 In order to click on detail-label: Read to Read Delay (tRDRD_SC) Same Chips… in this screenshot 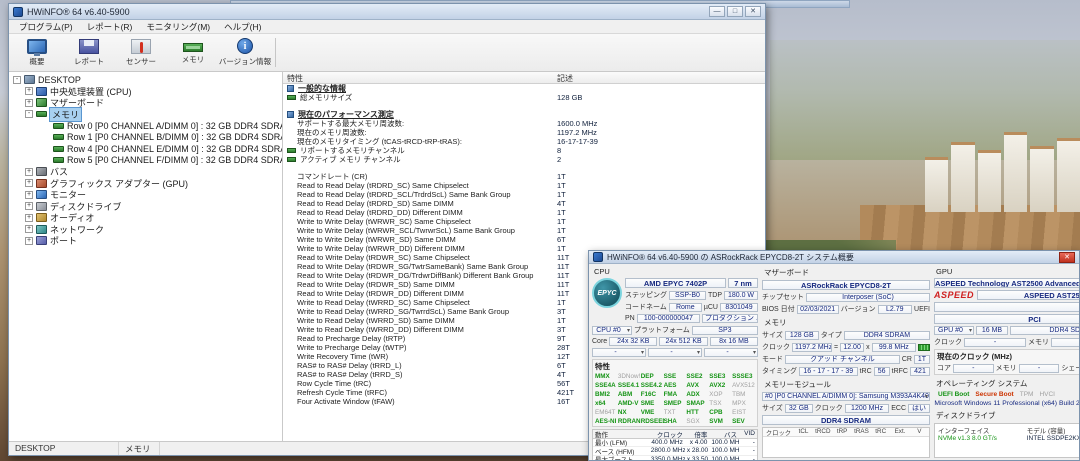, I will do `click(383, 185)`.